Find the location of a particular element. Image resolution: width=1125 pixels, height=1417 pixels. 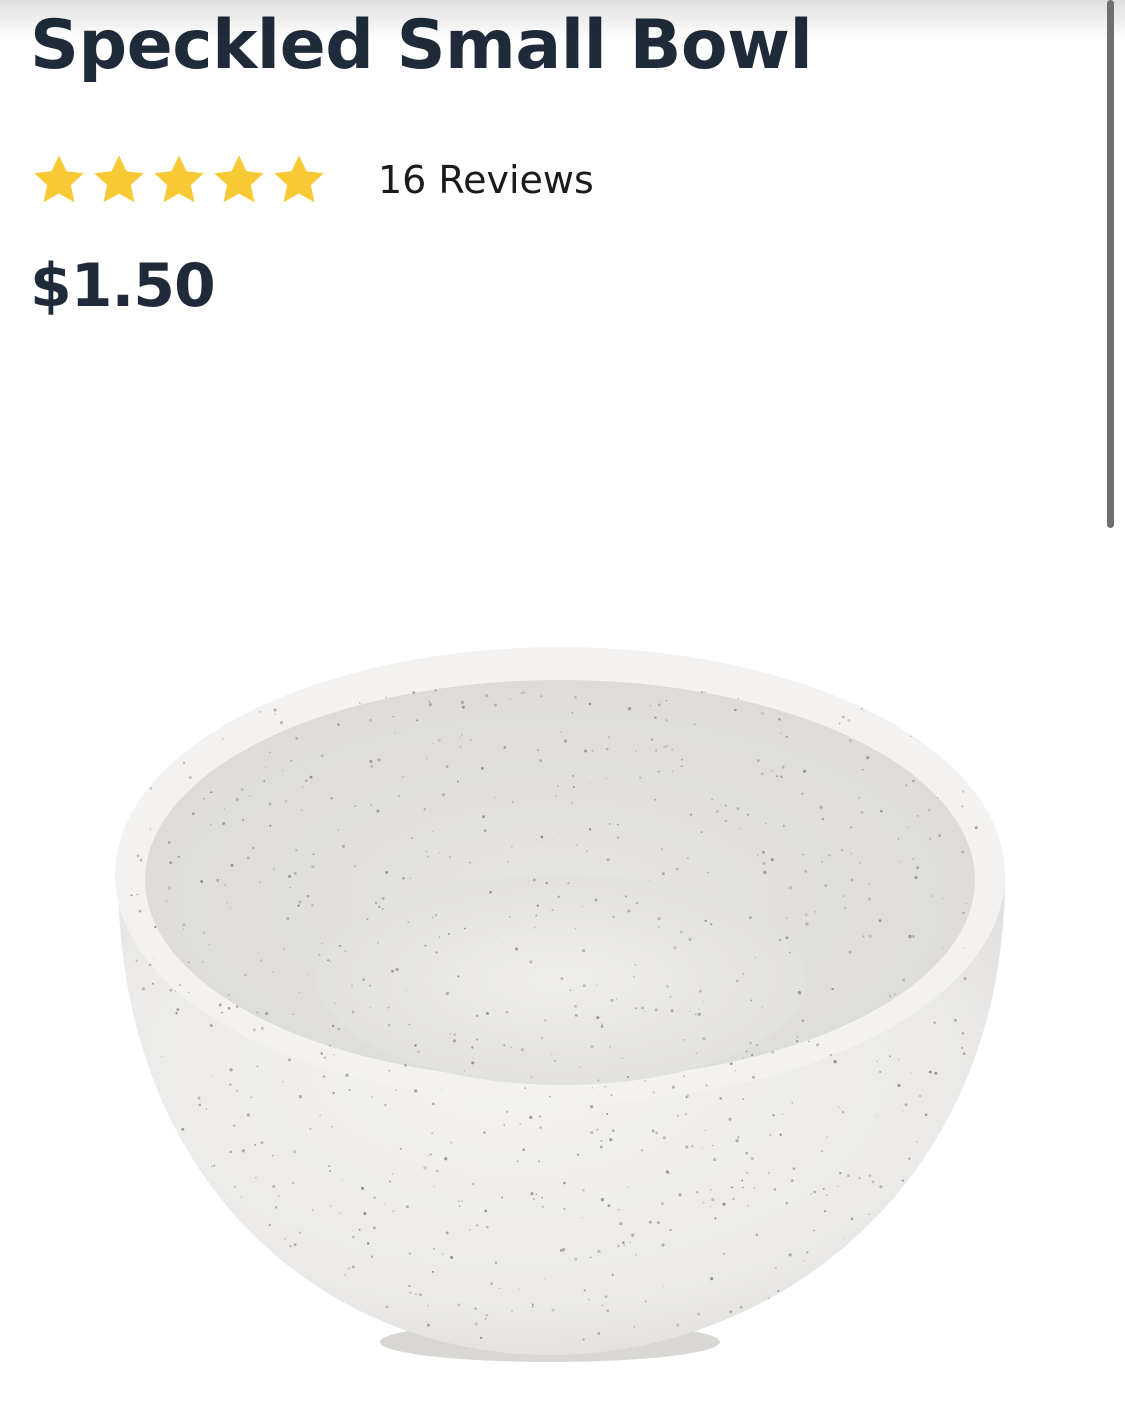

scrollbar is located at coordinates (1111, 265).